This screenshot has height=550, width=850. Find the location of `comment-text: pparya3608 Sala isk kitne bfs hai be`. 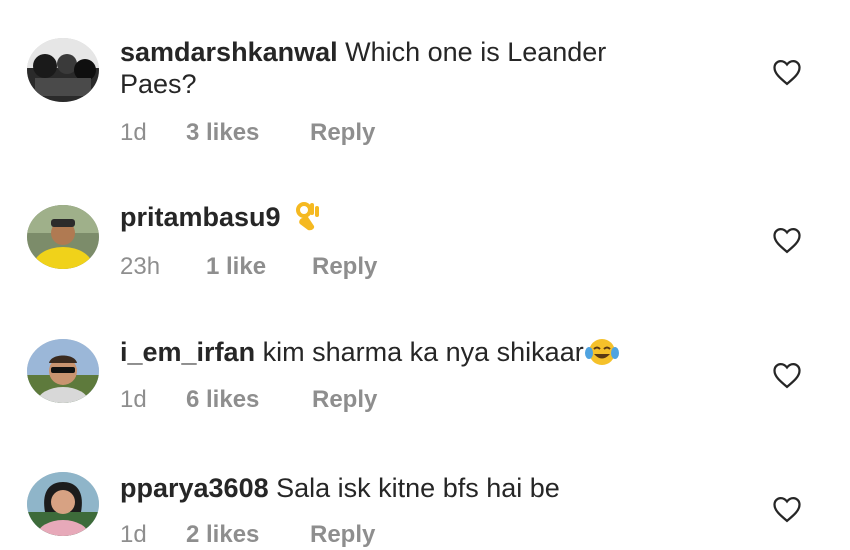

comment-text: pparya3608 Sala isk kitne bfs hai be is located at coordinates (425, 488).